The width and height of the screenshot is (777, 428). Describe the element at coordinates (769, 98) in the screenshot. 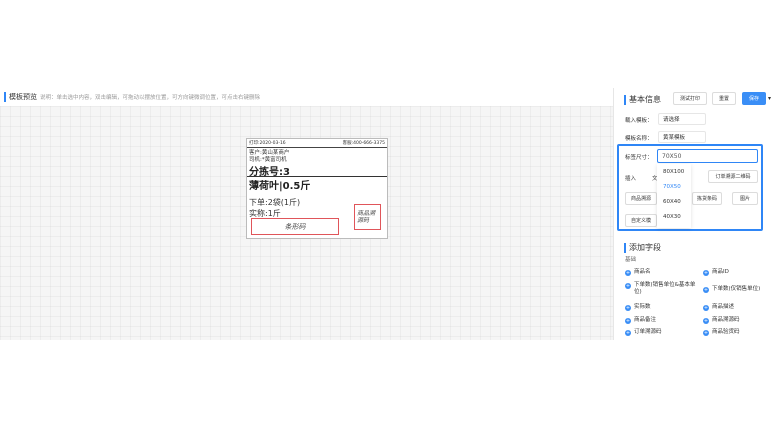

I see `caret-down-icon: ▾` at that location.